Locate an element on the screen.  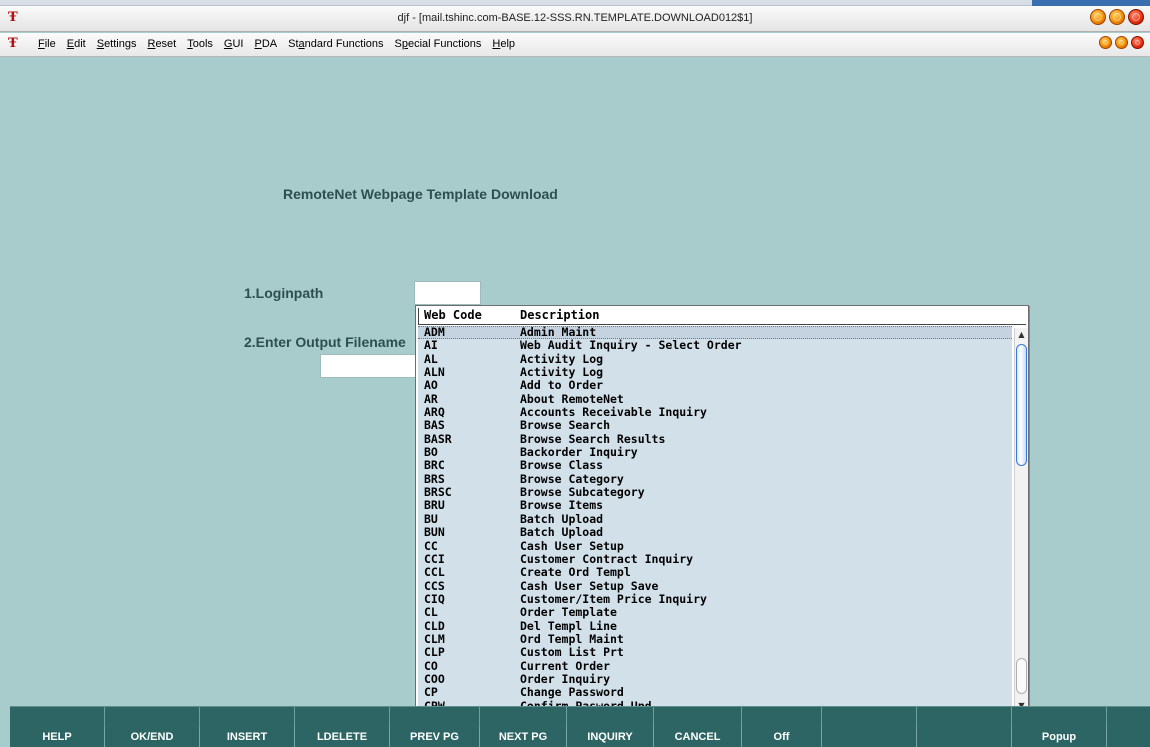
web-code: BO is located at coordinates (431, 452).